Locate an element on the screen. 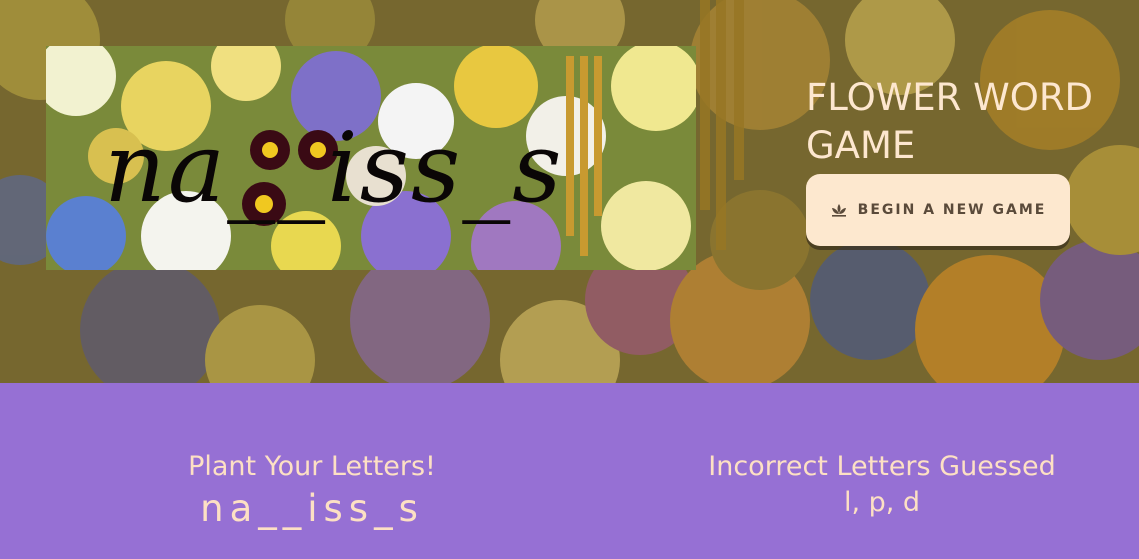 The image size is (1139, 559). plant-letters-heading: Plant Your Letters! is located at coordinates (312, 466).